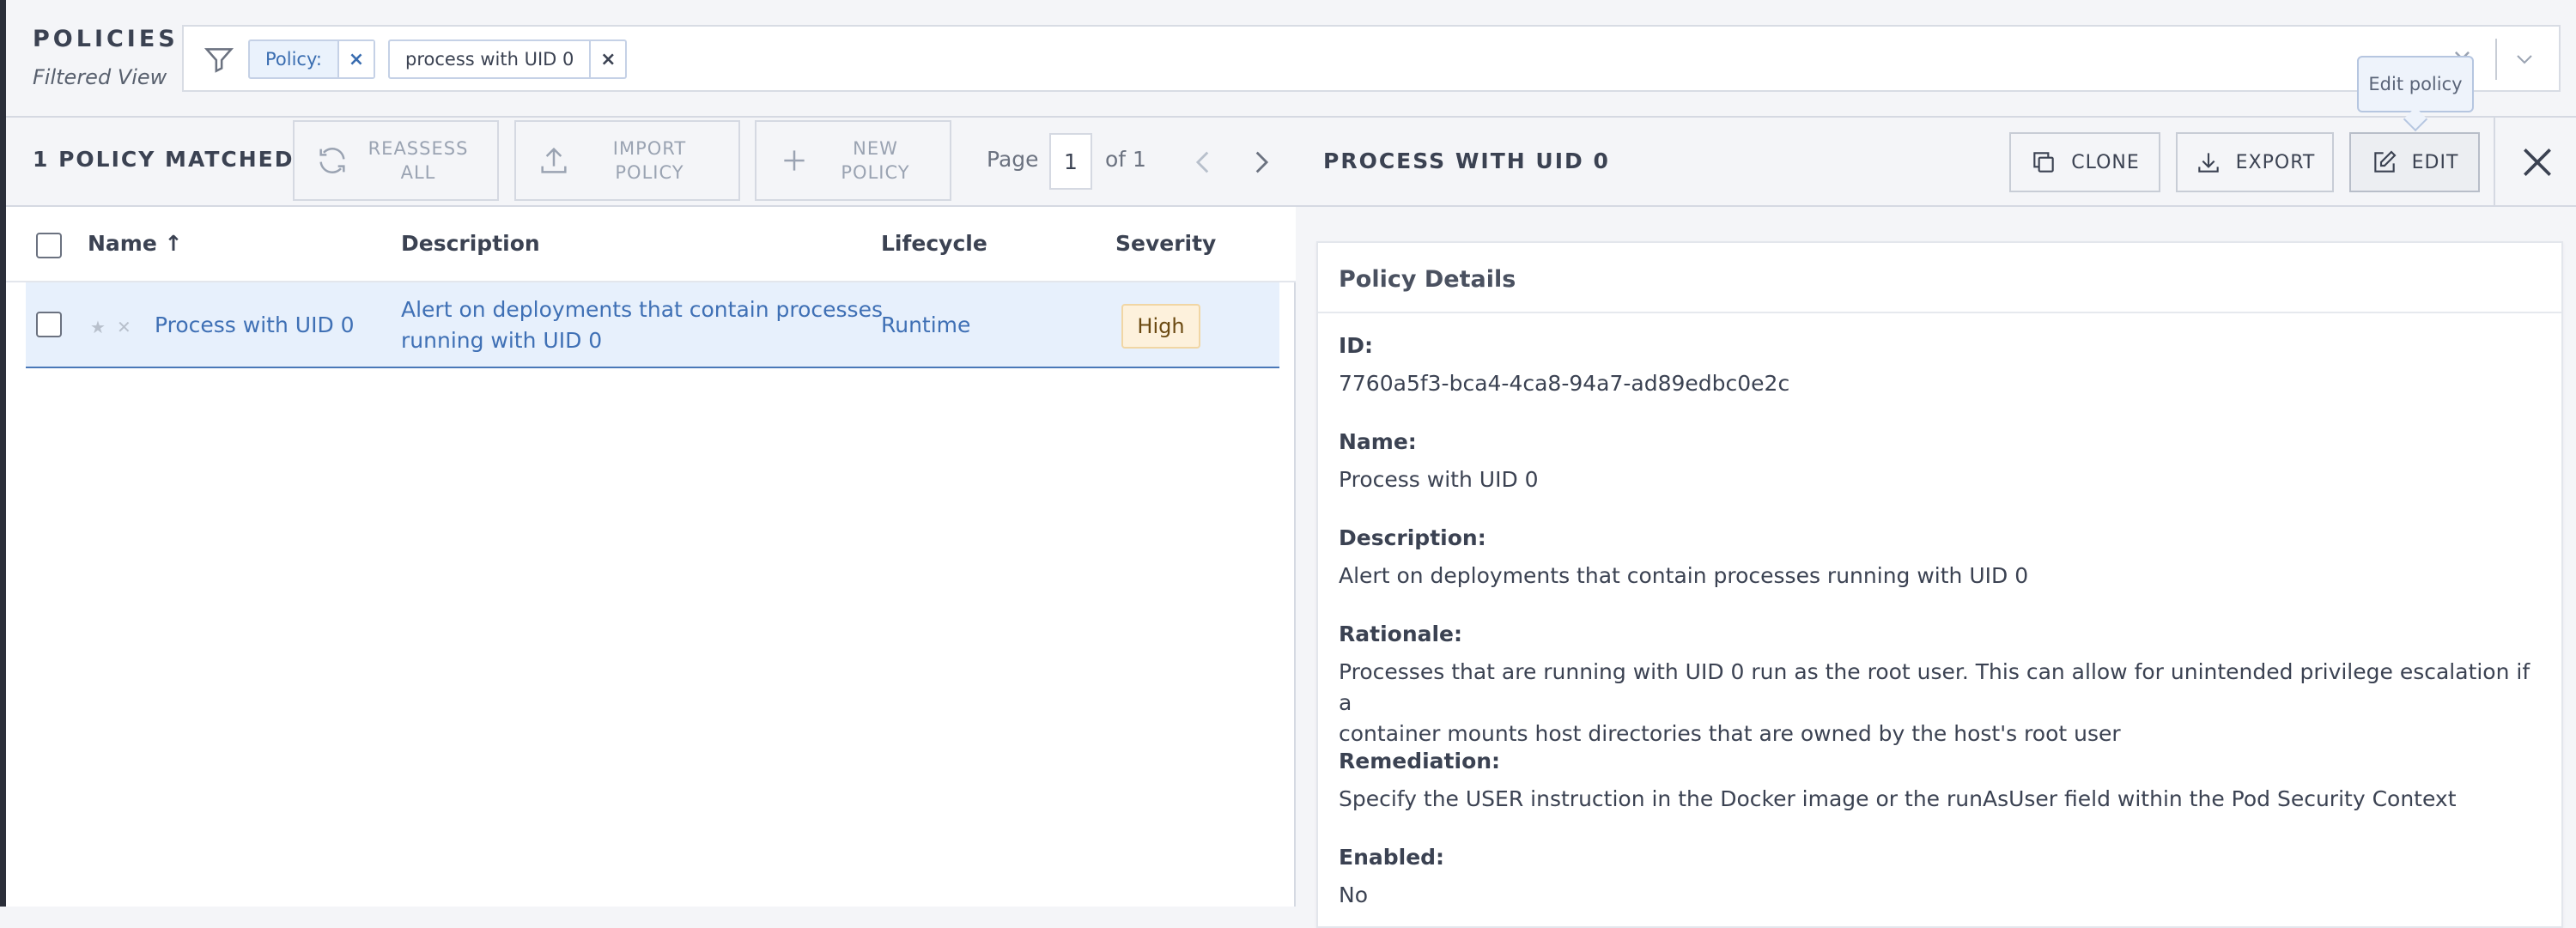 The image size is (2576, 928). I want to click on field-value: 7760a5f3-bca4-4ca8-94a7-ad89edbc0e2c, so click(1565, 383).